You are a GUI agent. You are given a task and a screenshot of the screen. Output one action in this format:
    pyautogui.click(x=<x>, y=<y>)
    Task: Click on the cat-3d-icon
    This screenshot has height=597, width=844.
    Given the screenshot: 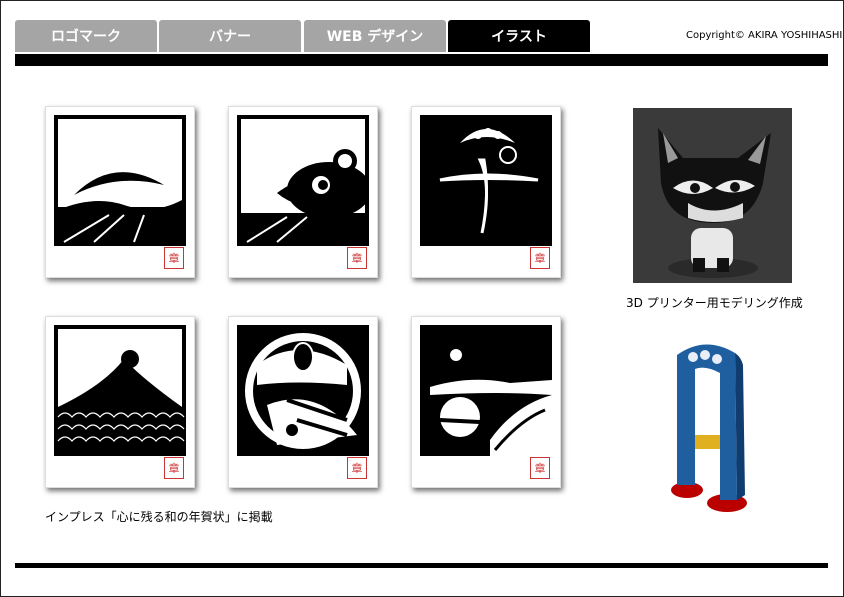 What is the action you would take?
    pyautogui.click(x=712, y=195)
    